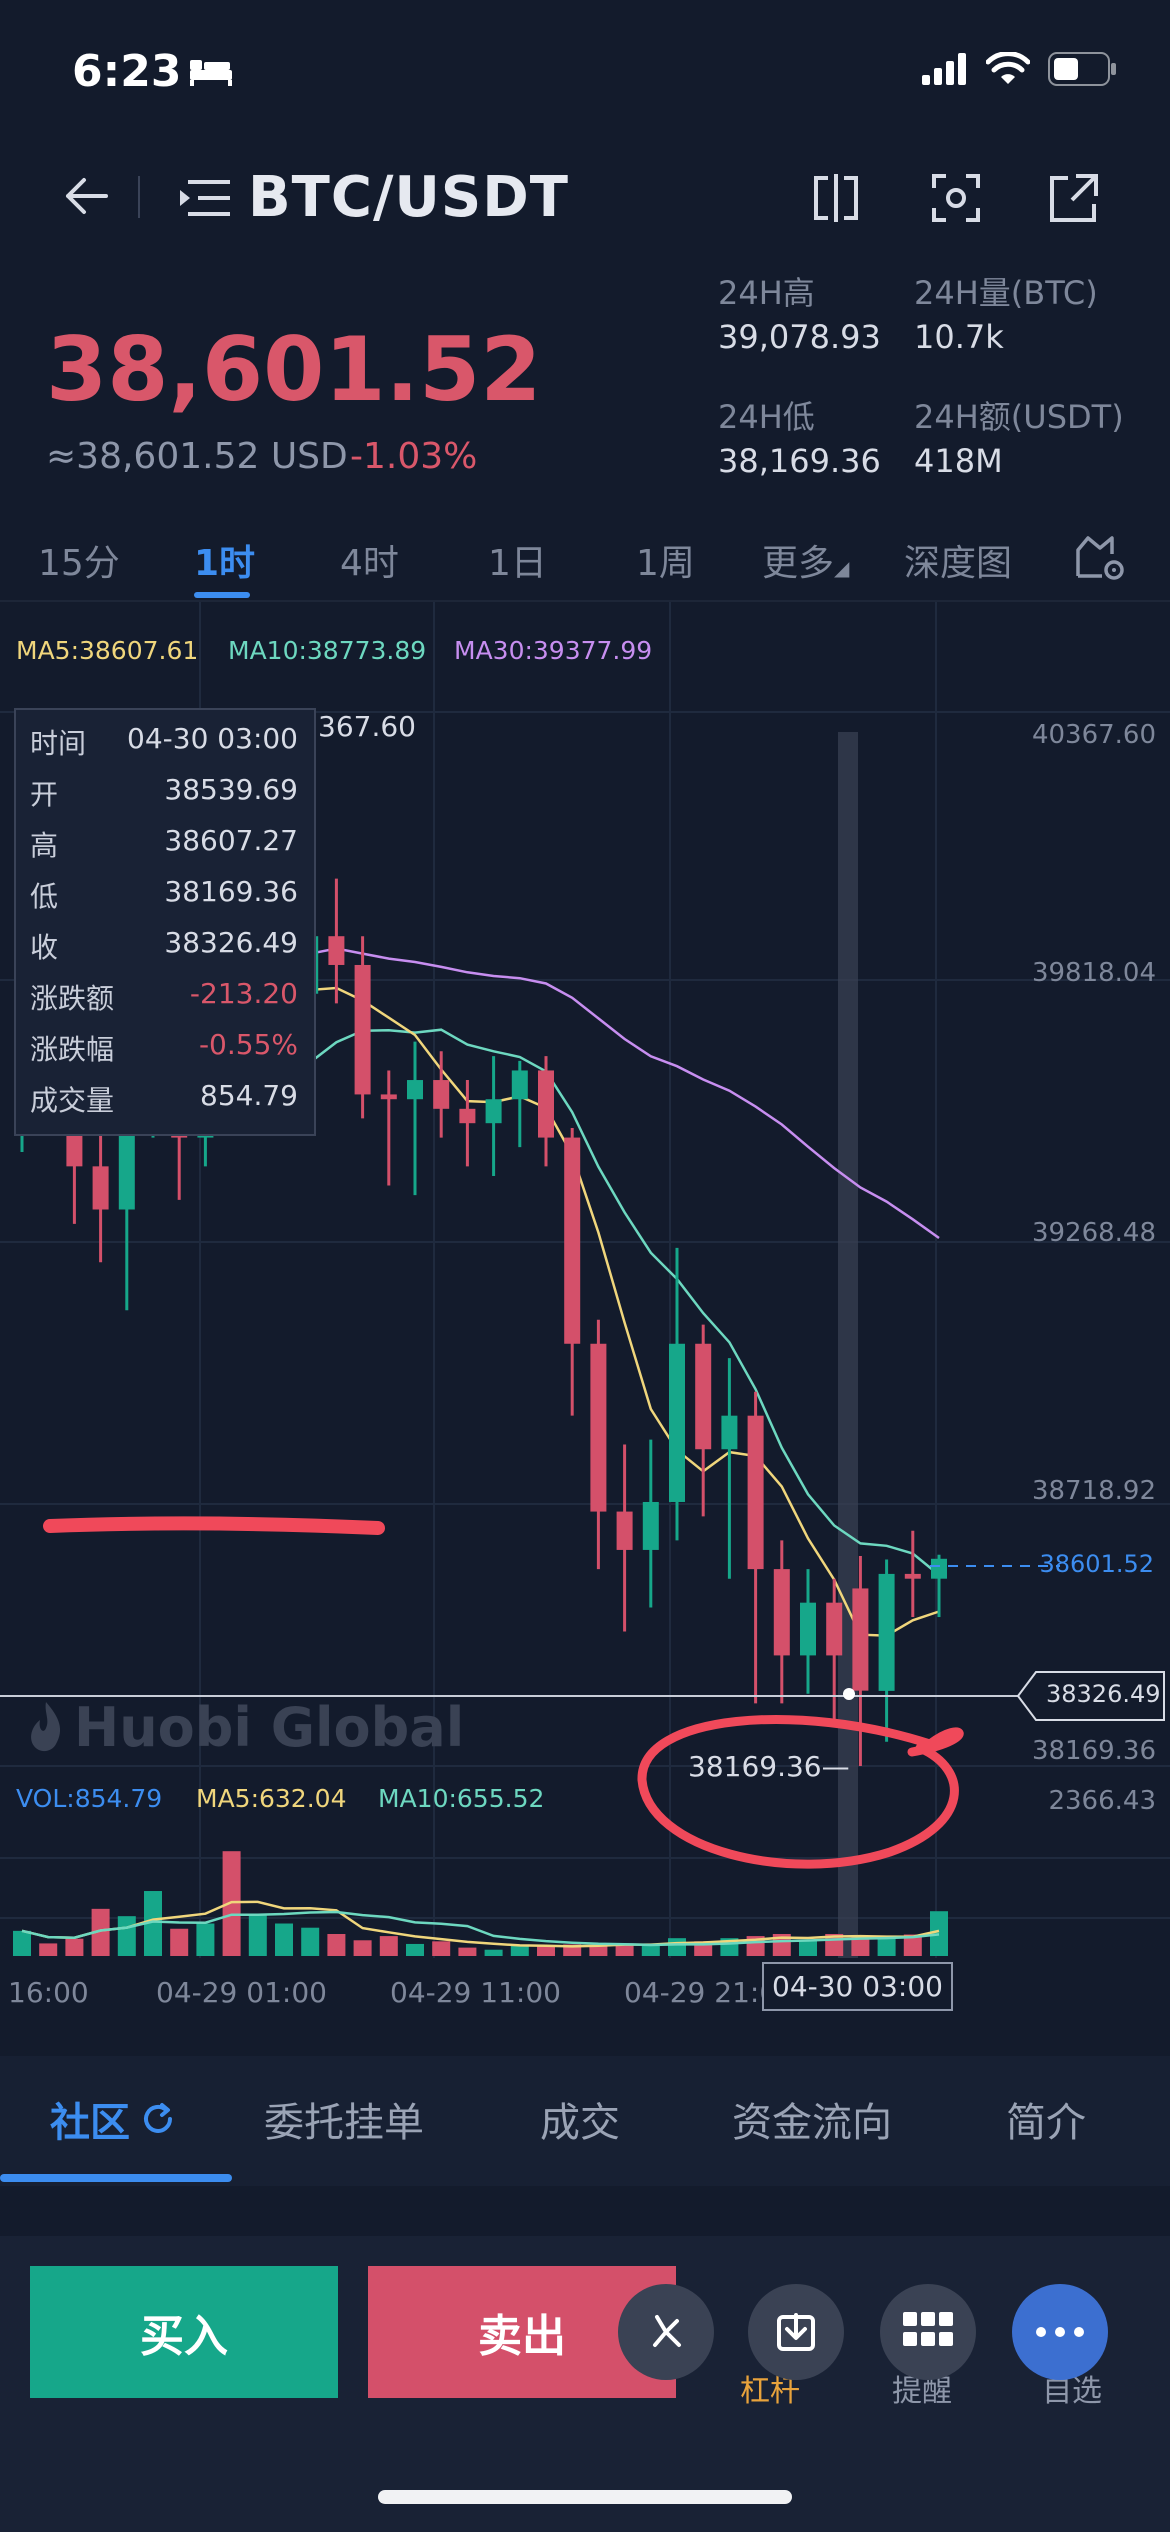  I want to click on volume-axis-label: 2366.43, so click(1102, 1801).